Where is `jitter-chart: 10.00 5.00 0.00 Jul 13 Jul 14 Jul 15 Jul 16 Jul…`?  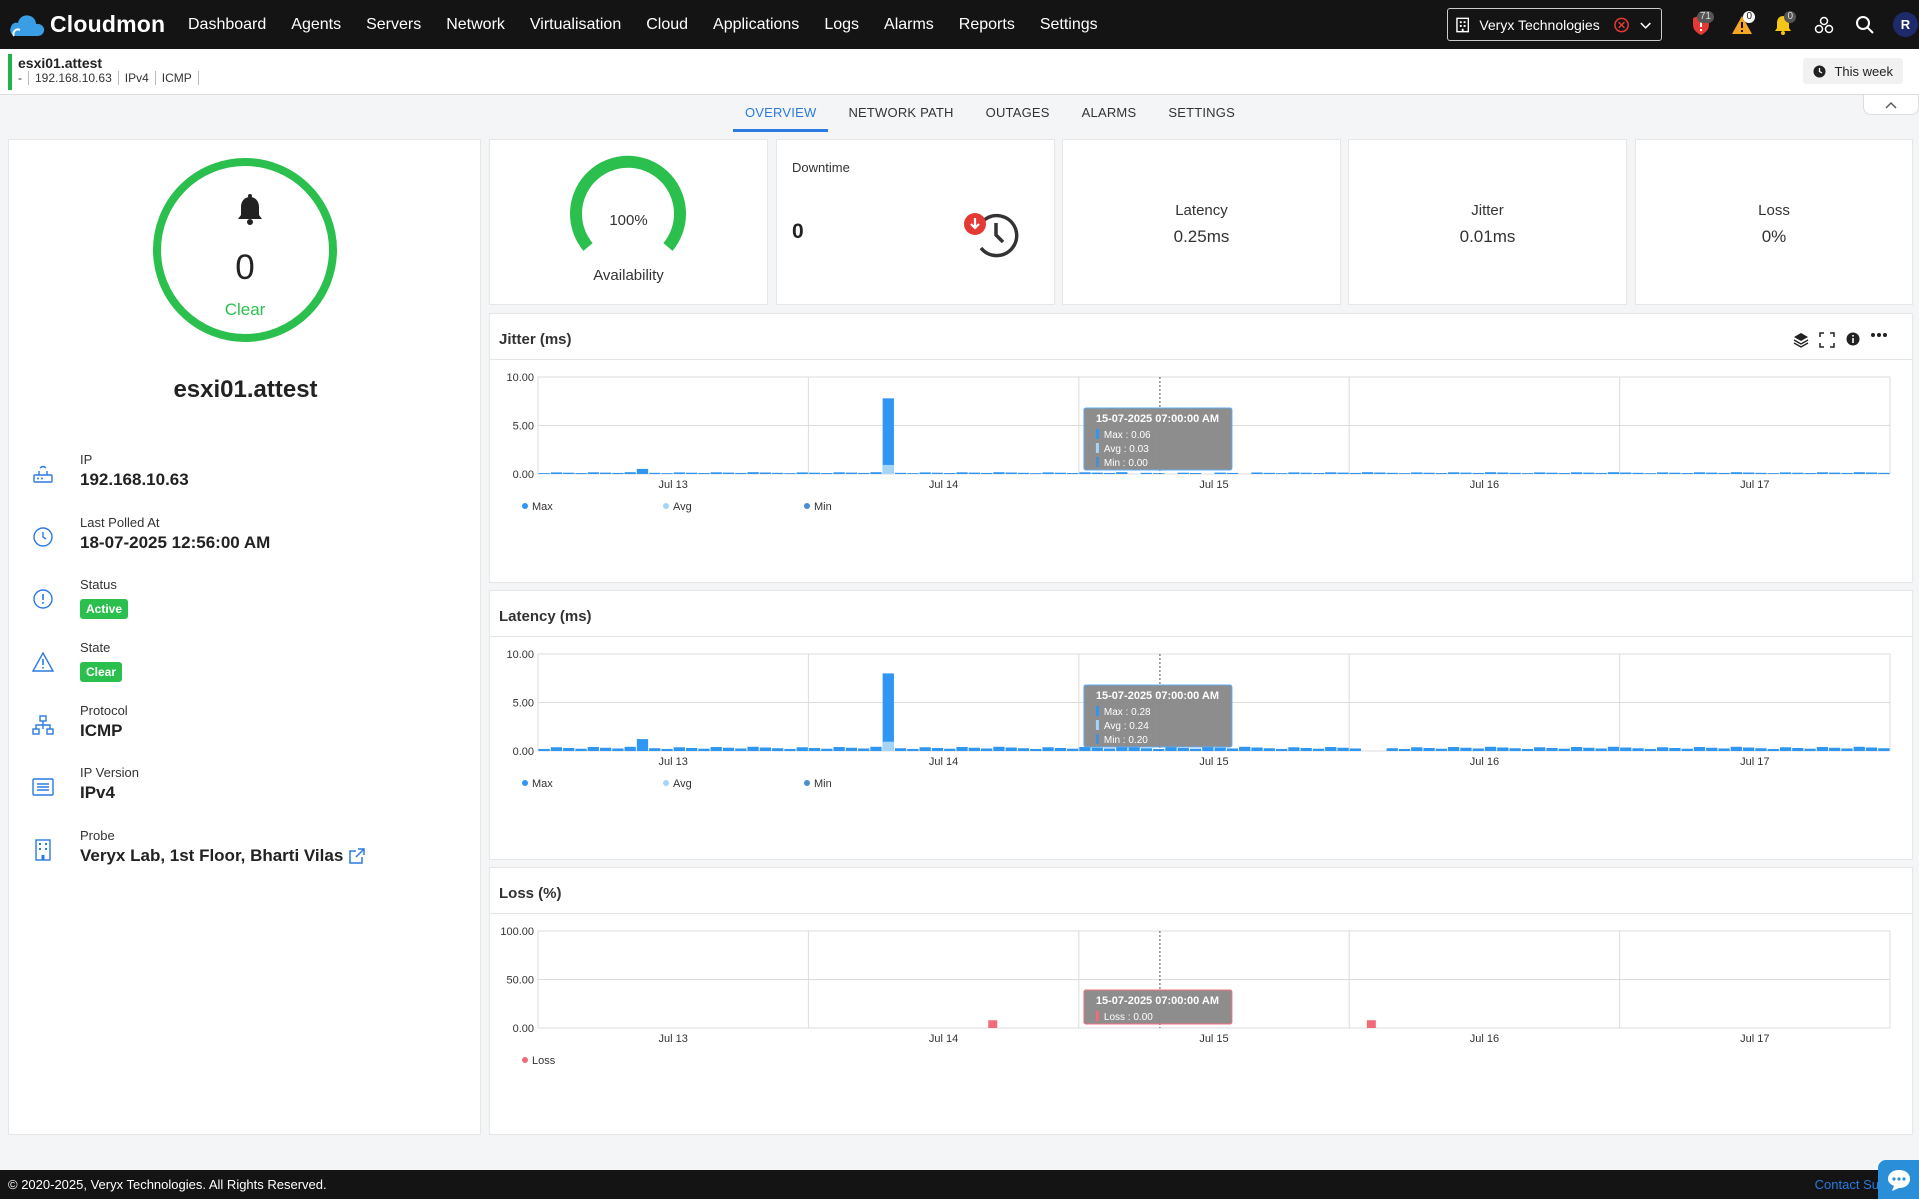
jitter-chart: 10.00 5.00 0.00 Jul 13 Jul 14 Jul 15 Jul 16 Jul… is located at coordinates (1202, 471).